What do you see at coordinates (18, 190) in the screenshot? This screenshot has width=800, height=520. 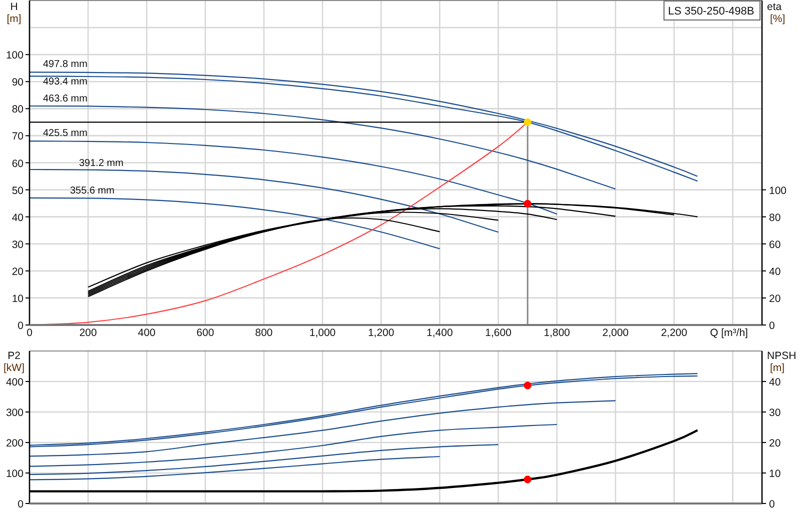 I see `axis-tick-label: 50` at bounding box center [18, 190].